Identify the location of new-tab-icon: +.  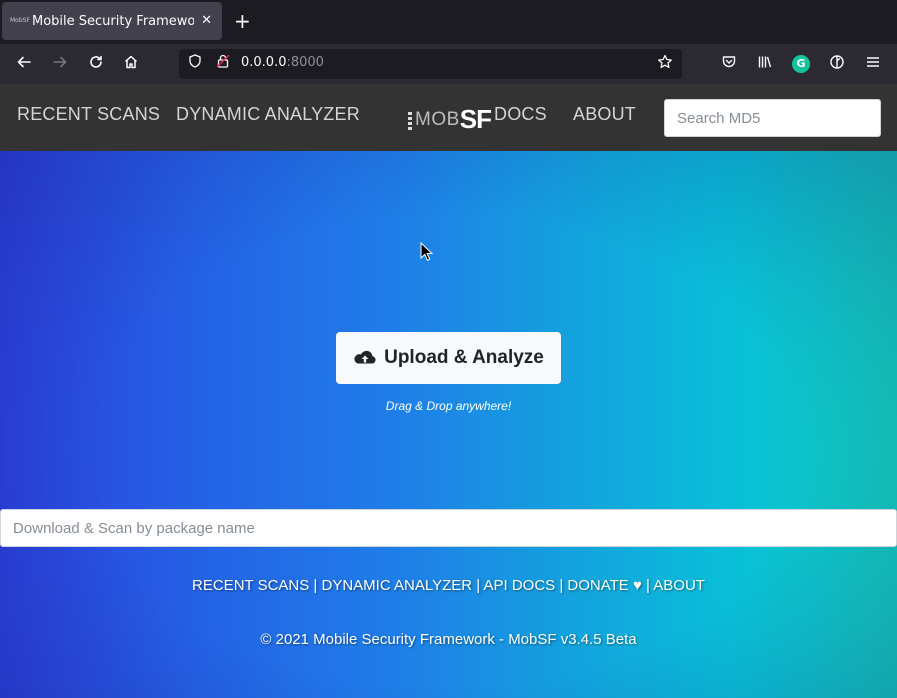
(242, 21).